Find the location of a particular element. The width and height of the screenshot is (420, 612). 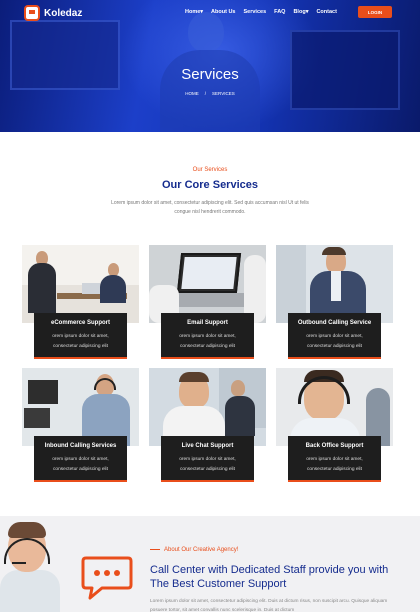

nav-home: Home▾ is located at coordinates (194, 12).